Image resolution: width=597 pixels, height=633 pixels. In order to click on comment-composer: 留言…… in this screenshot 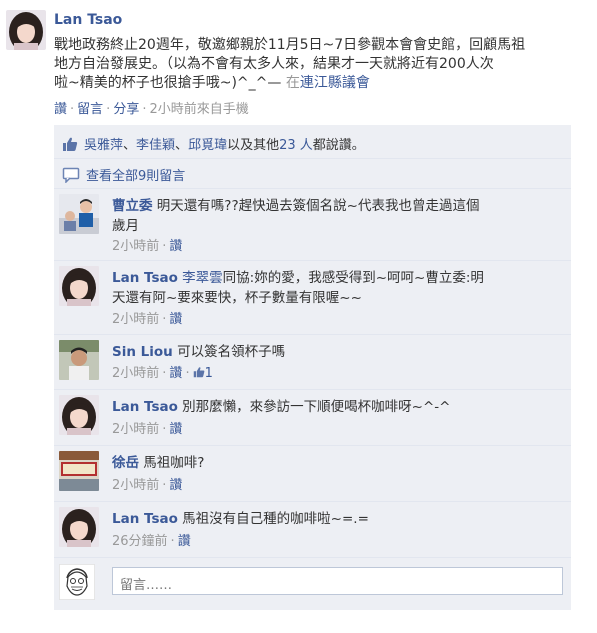, I will do `click(312, 584)`.